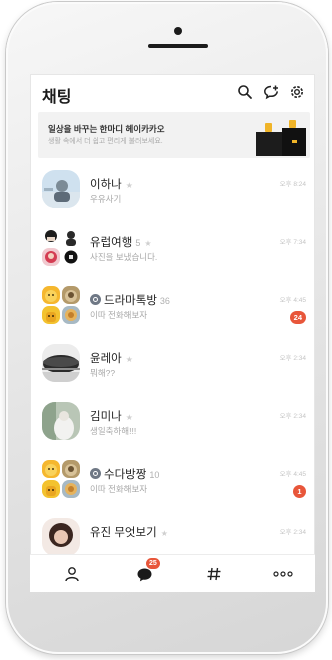  I want to click on app-header: 채팅, so click(172, 92).